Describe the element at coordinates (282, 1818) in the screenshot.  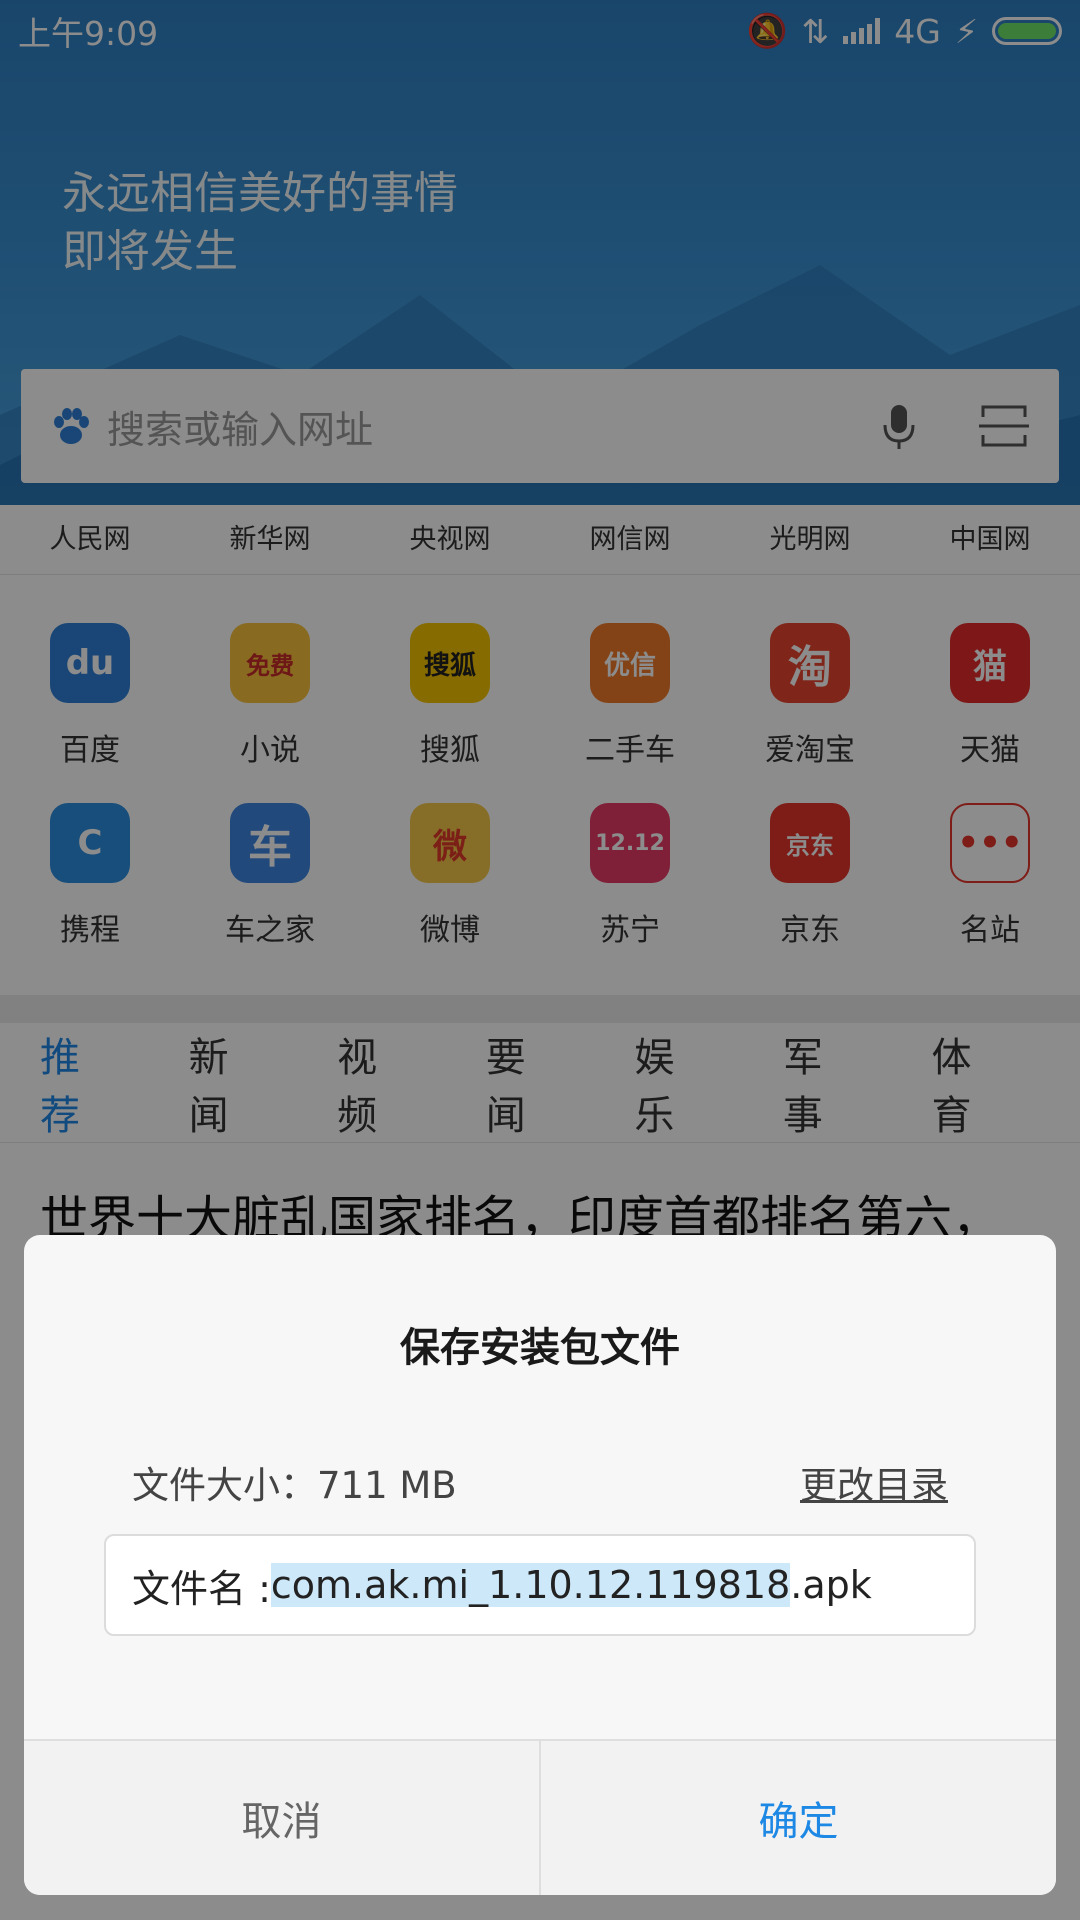
I see `cancel-button: 取消` at that location.